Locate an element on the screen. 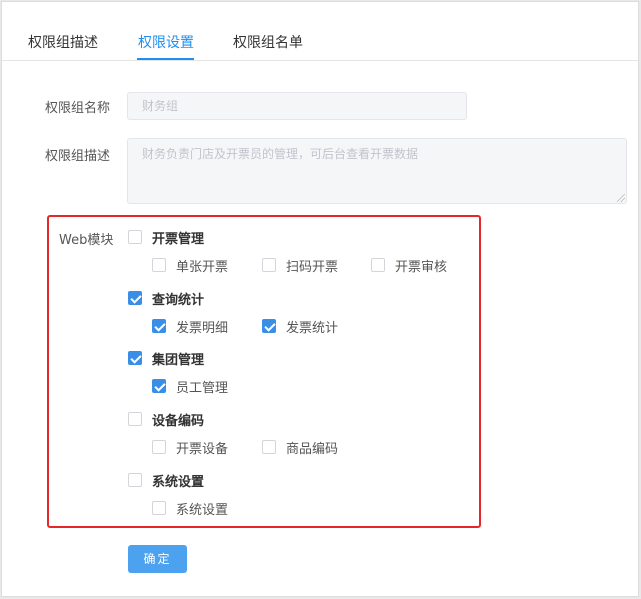  item-invoice-device-label: 开票设备 is located at coordinates (202, 449).